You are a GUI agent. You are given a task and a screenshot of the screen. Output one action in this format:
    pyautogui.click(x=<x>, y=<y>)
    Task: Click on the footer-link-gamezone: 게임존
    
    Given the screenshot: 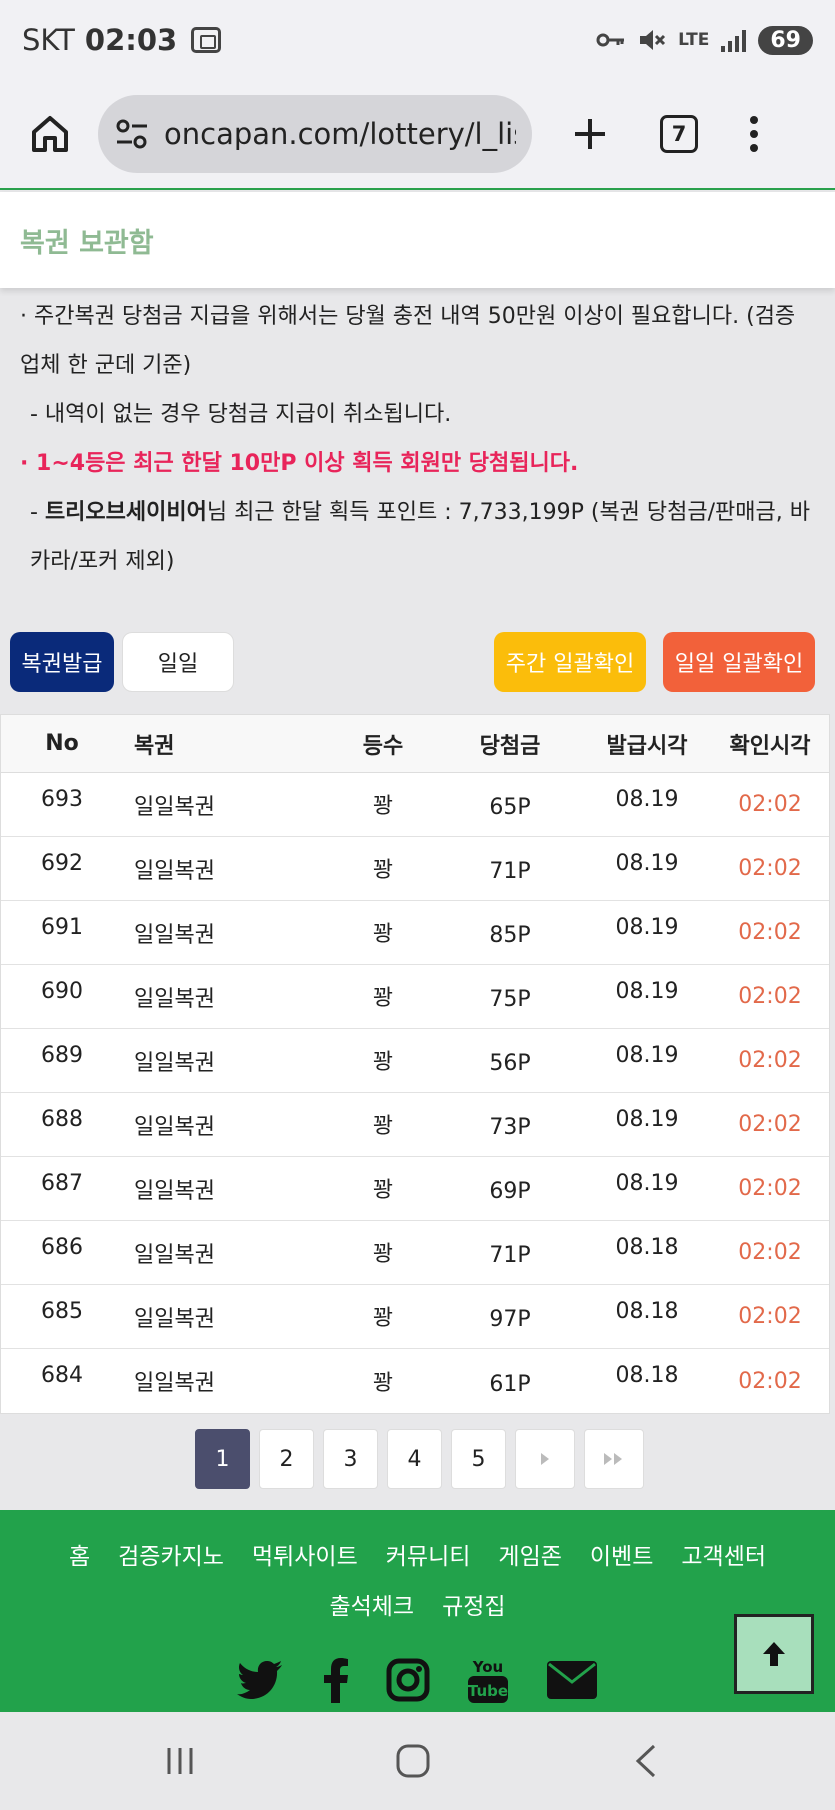 What is the action you would take?
    pyautogui.click(x=529, y=1557)
    